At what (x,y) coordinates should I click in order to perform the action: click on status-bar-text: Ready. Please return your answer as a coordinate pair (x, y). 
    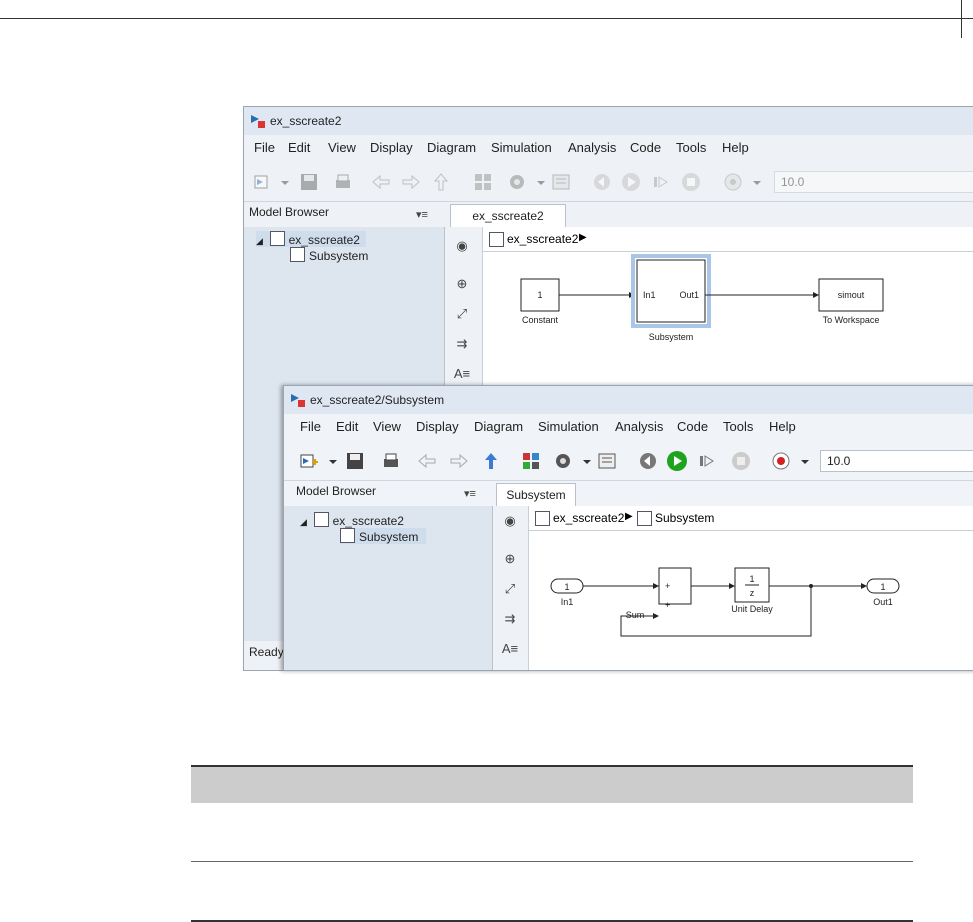
    Looking at the image, I should click on (266, 652).